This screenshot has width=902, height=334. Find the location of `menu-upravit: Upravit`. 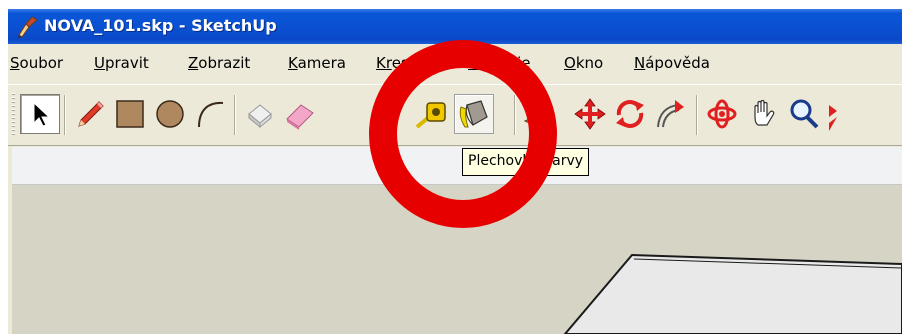

menu-upravit: Upravit is located at coordinates (121, 63).